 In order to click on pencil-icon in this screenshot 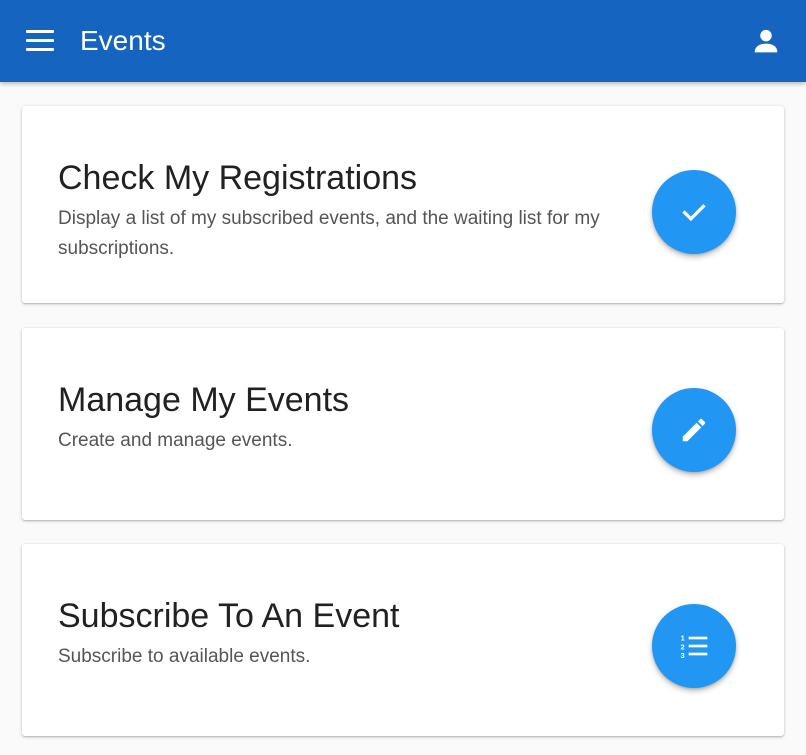, I will do `click(694, 430)`.